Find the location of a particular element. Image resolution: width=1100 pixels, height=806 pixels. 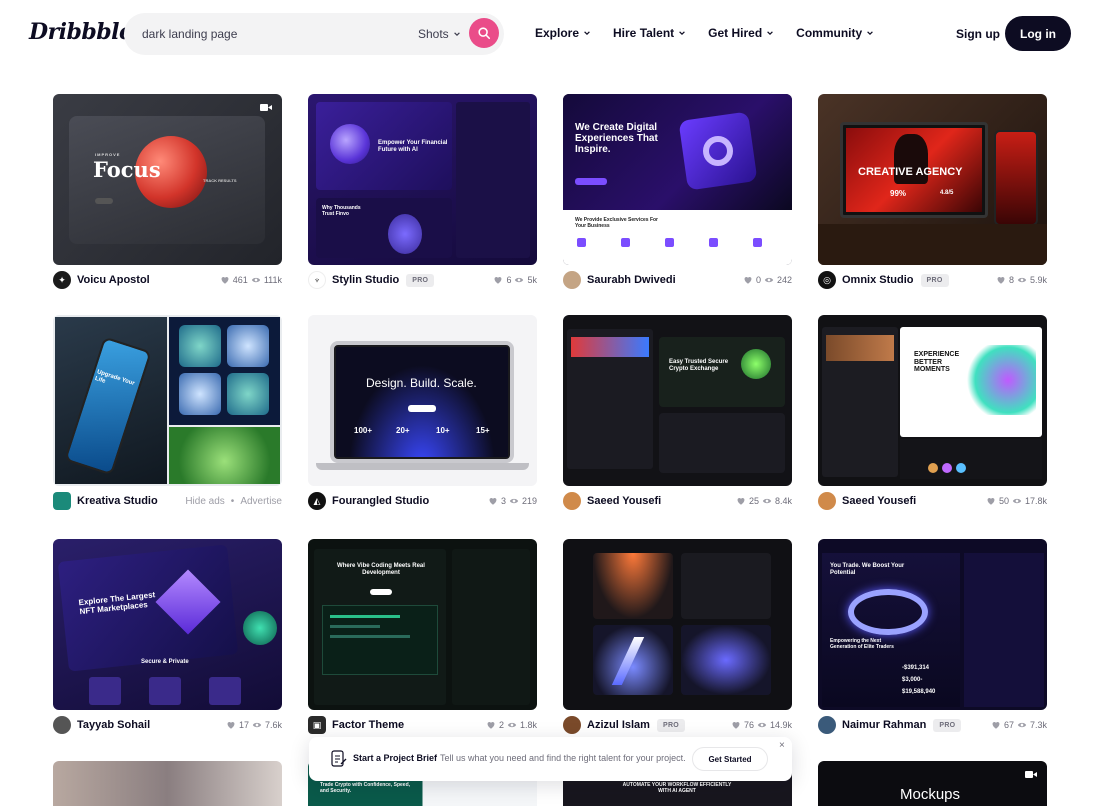

get-started-button: Get Started is located at coordinates (730, 759).